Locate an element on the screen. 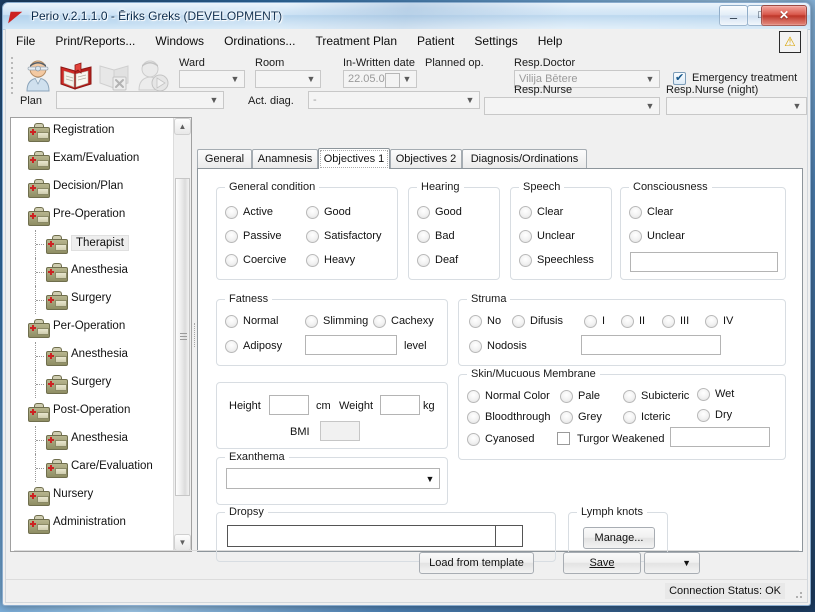 The height and width of the screenshot is (612, 815). tab-general: General is located at coordinates (224, 158).